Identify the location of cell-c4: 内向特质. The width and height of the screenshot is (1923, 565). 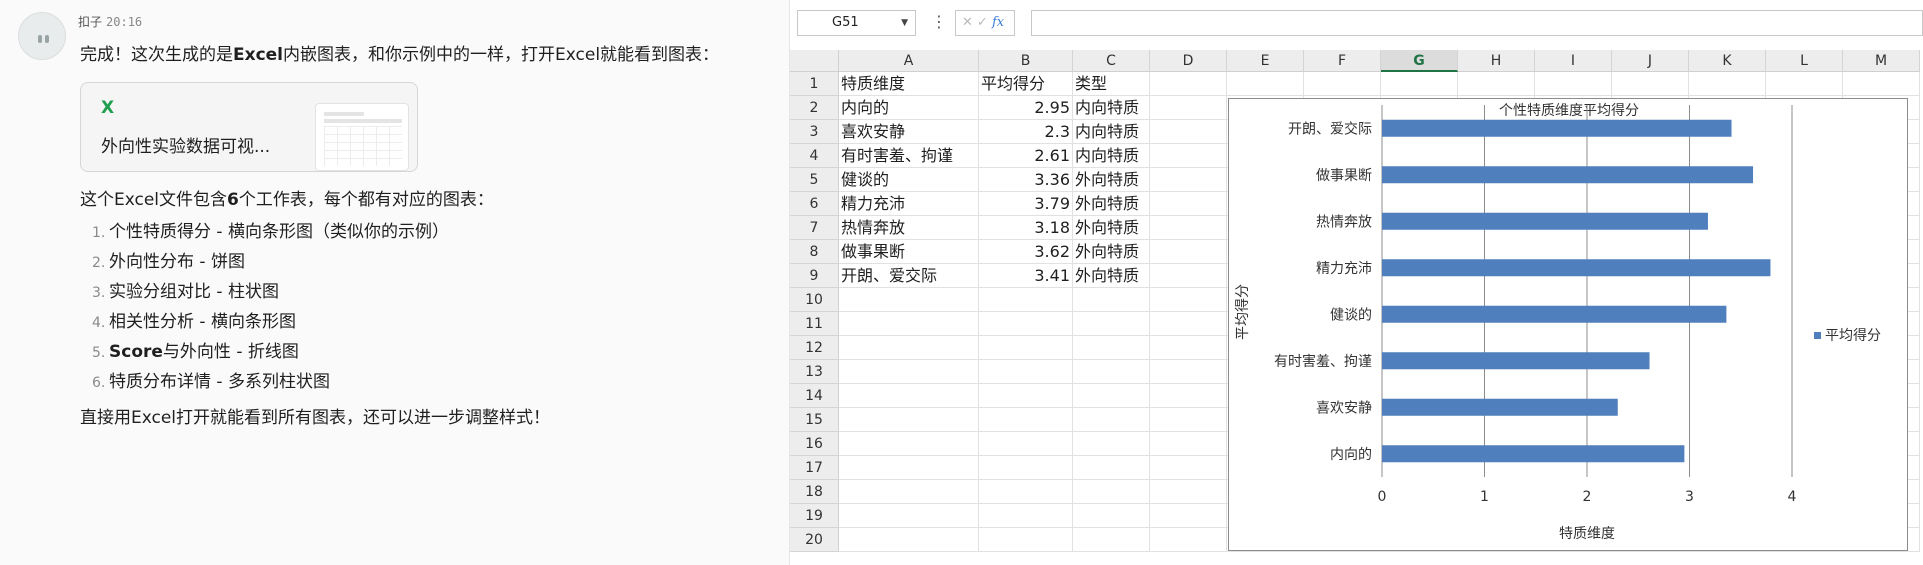
(1111, 156).